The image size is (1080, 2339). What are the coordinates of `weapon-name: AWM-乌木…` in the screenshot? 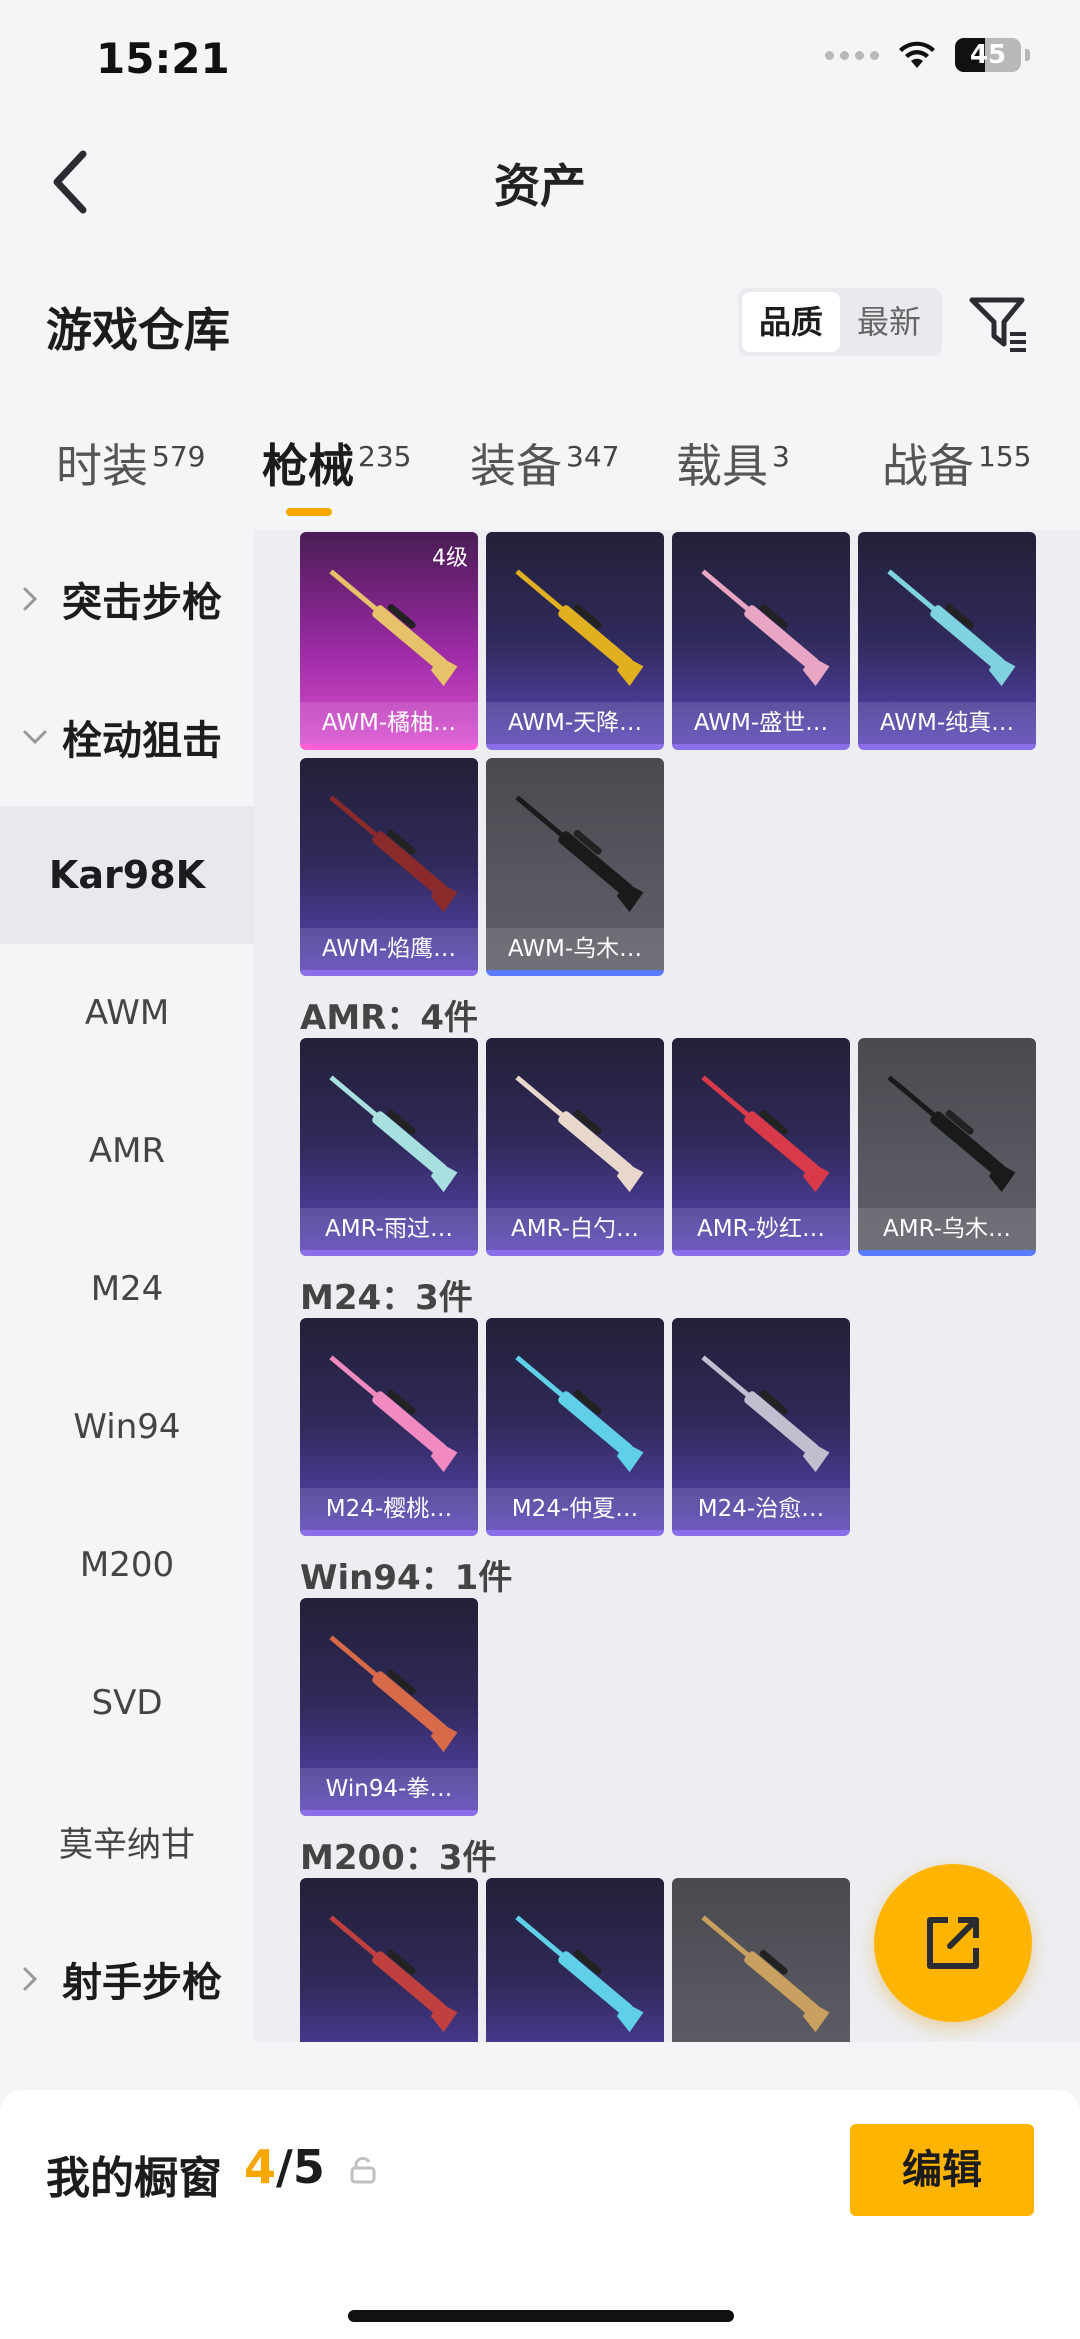 It's located at (575, 949).